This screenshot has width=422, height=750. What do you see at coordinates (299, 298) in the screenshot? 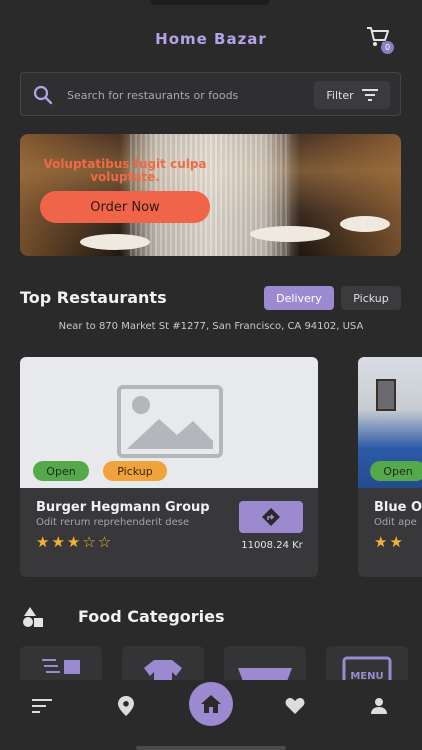
I see `tab-delivery: Delivery` at bounding box center [299, 298].